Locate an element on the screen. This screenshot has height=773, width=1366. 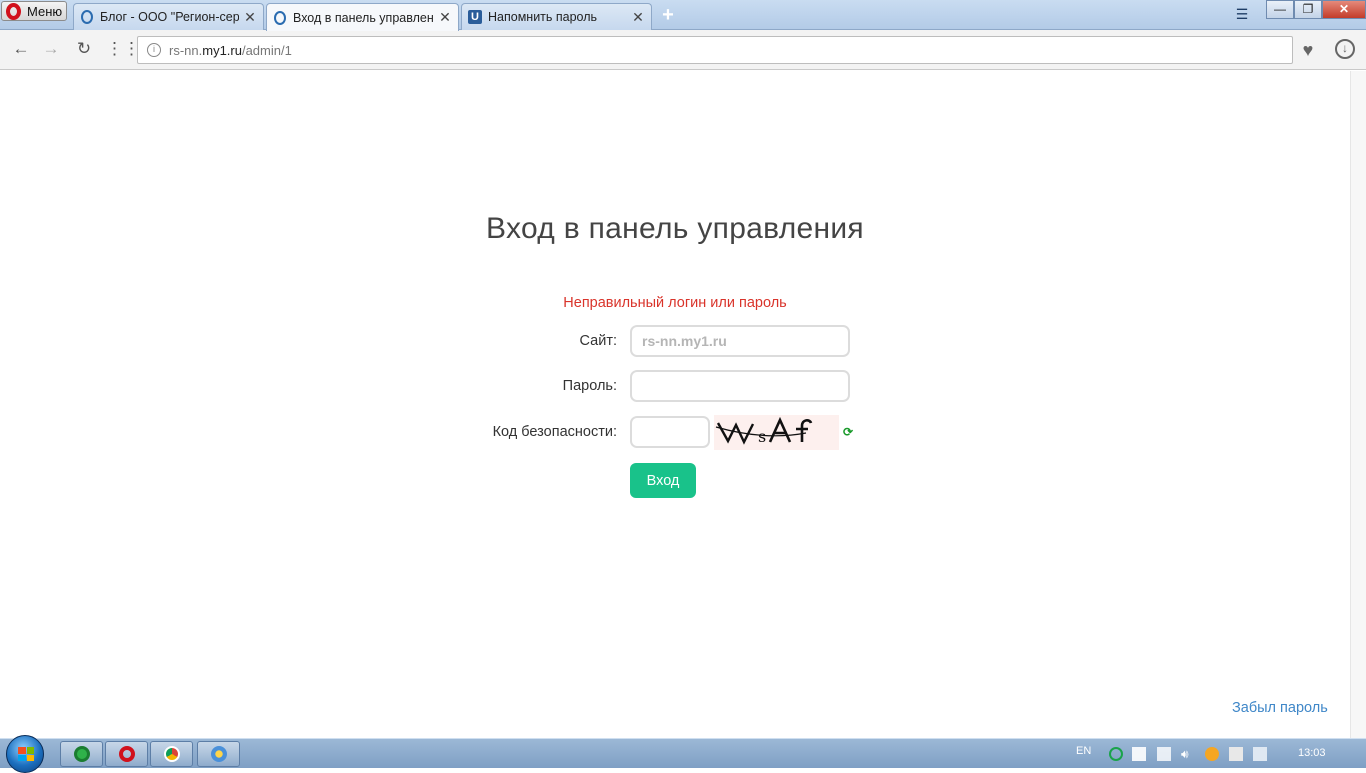
page-title: Вход в панель управления is located at coordinates (675, 228).